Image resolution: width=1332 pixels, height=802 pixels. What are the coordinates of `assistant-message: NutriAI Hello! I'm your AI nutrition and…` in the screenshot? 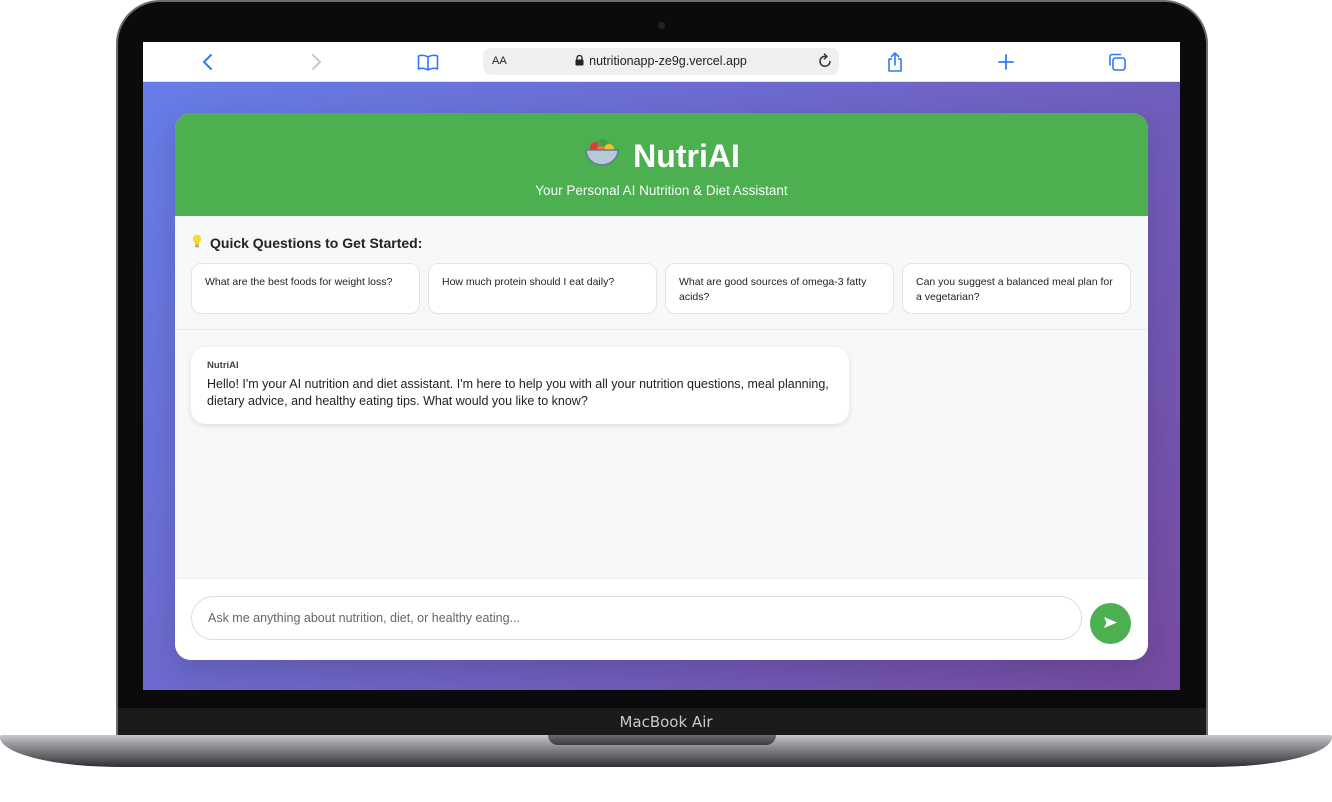 It's located at (520, 385).